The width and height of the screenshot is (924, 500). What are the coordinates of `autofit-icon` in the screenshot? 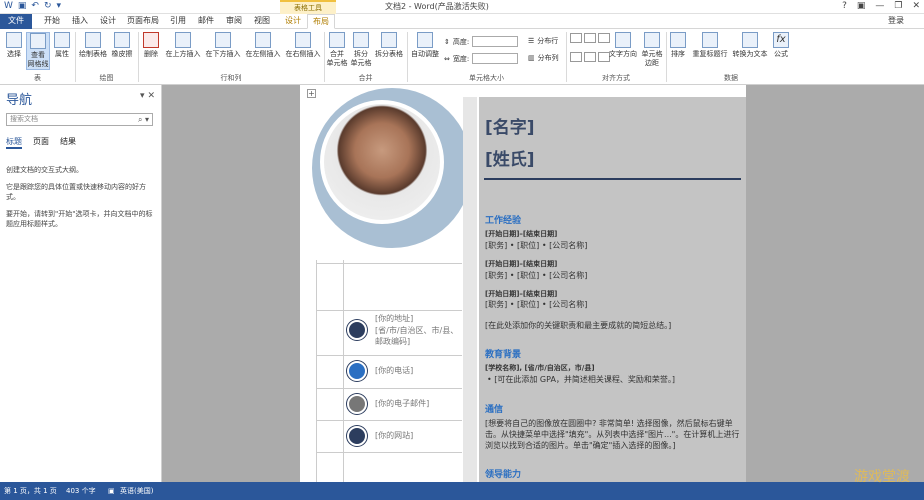 It's located at (425, 40).